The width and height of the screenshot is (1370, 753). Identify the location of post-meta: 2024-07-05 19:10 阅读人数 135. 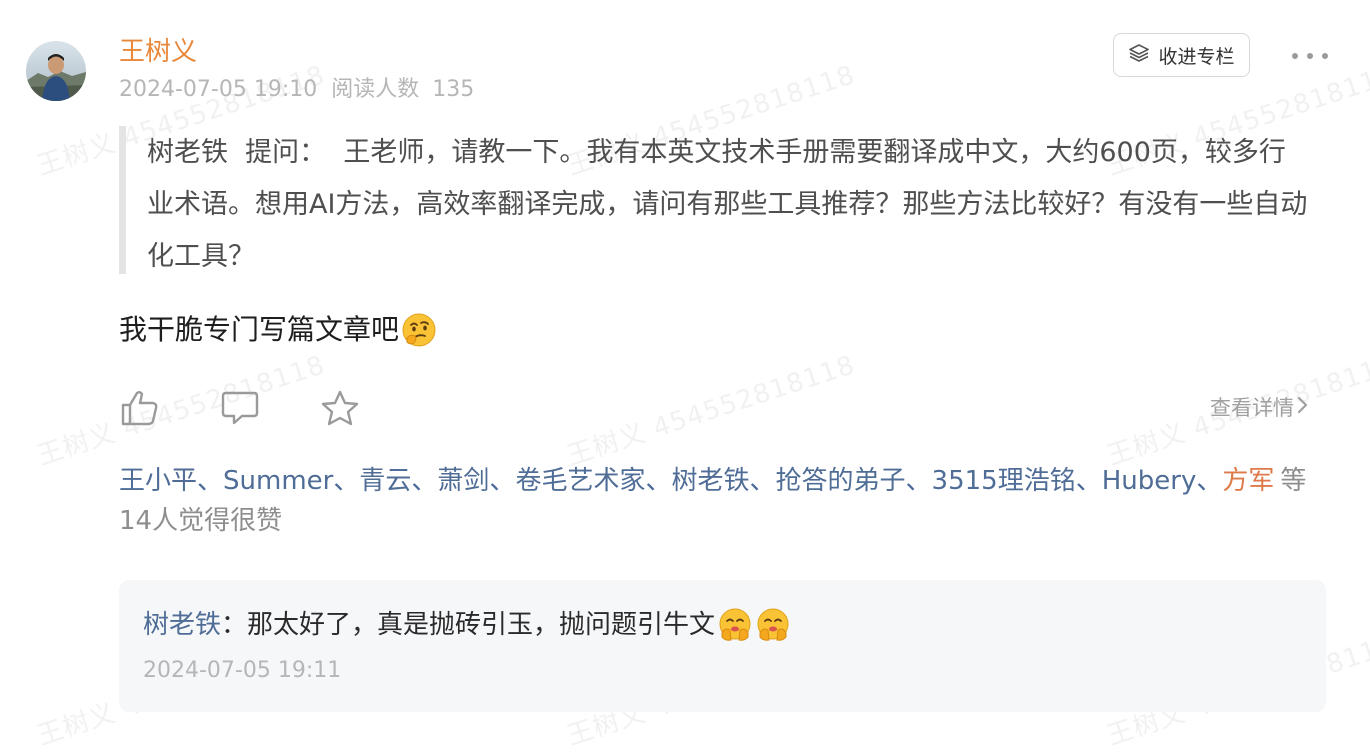
(296, 90).